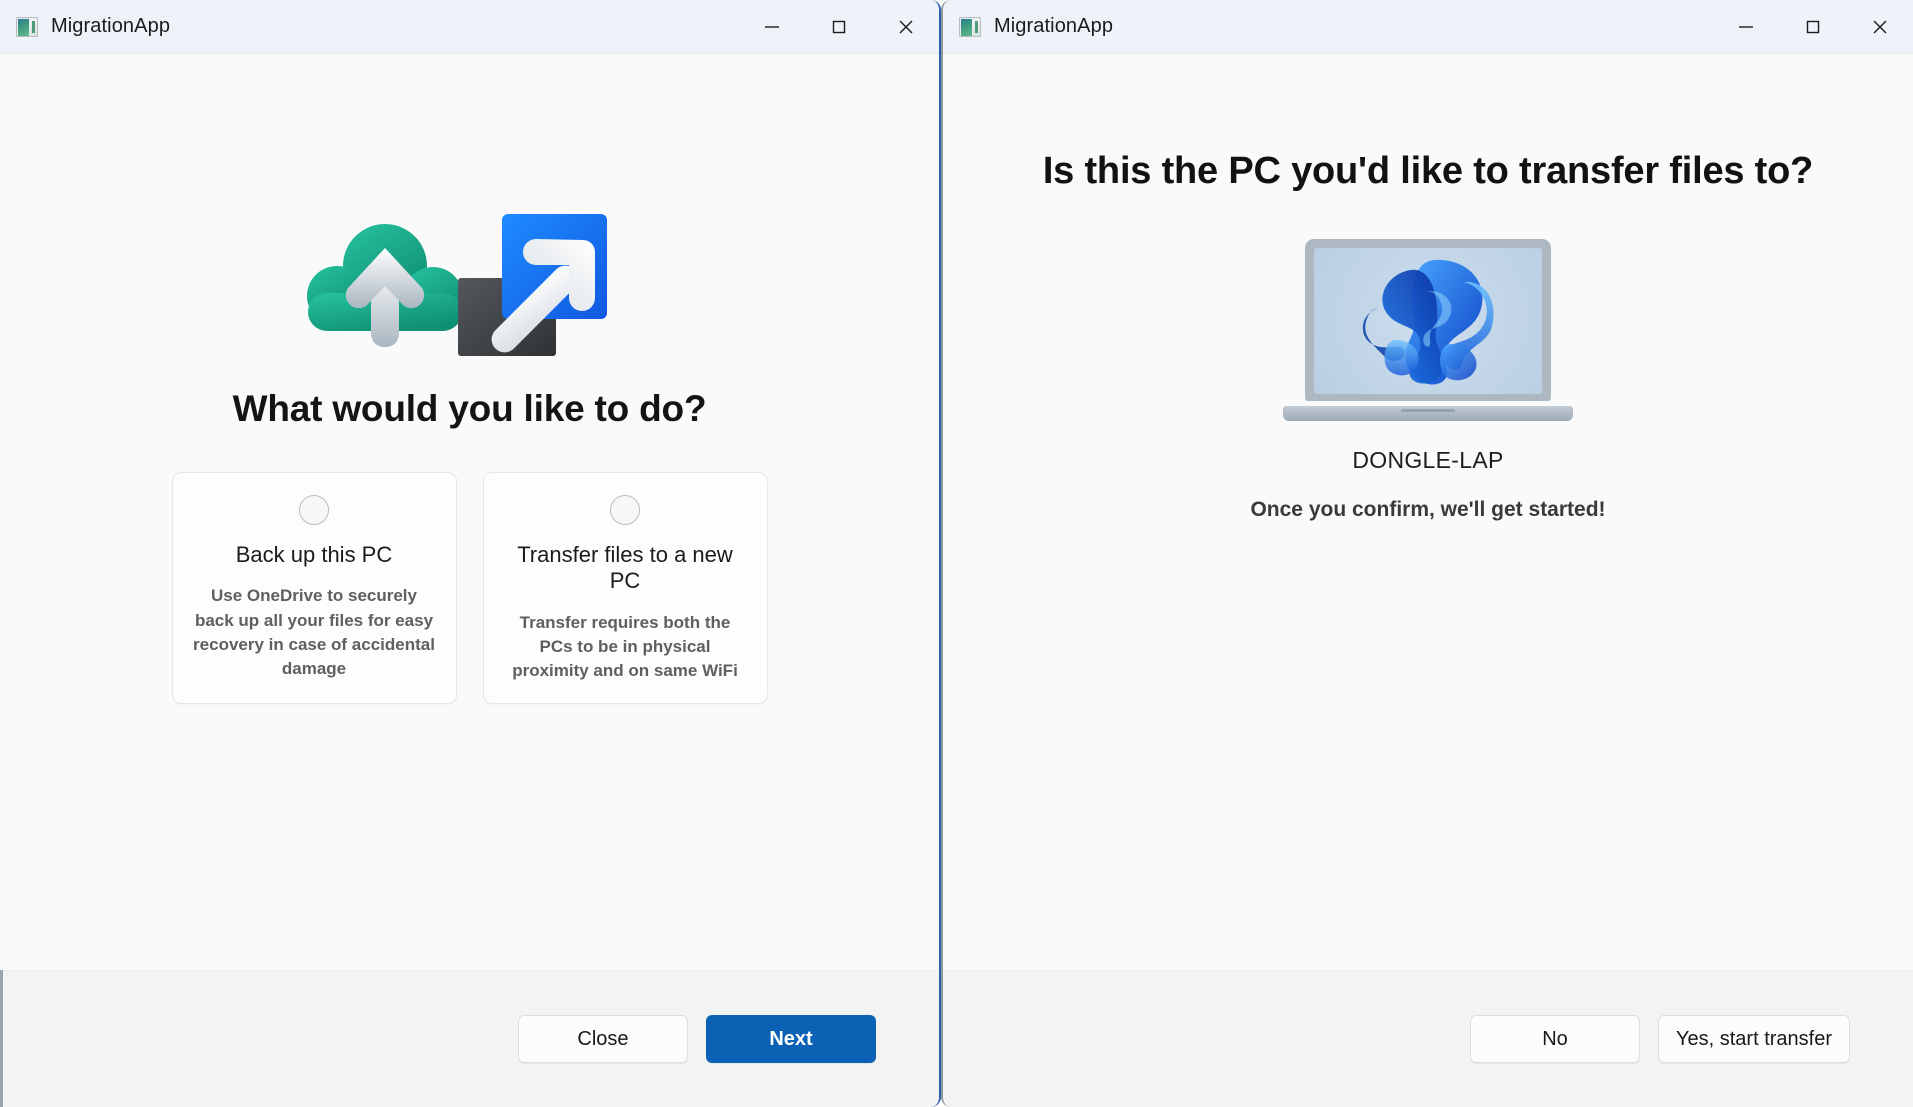 This screenshot has width=1913, height=1107. I want to click on window-controls-right, so click(1812, 27).